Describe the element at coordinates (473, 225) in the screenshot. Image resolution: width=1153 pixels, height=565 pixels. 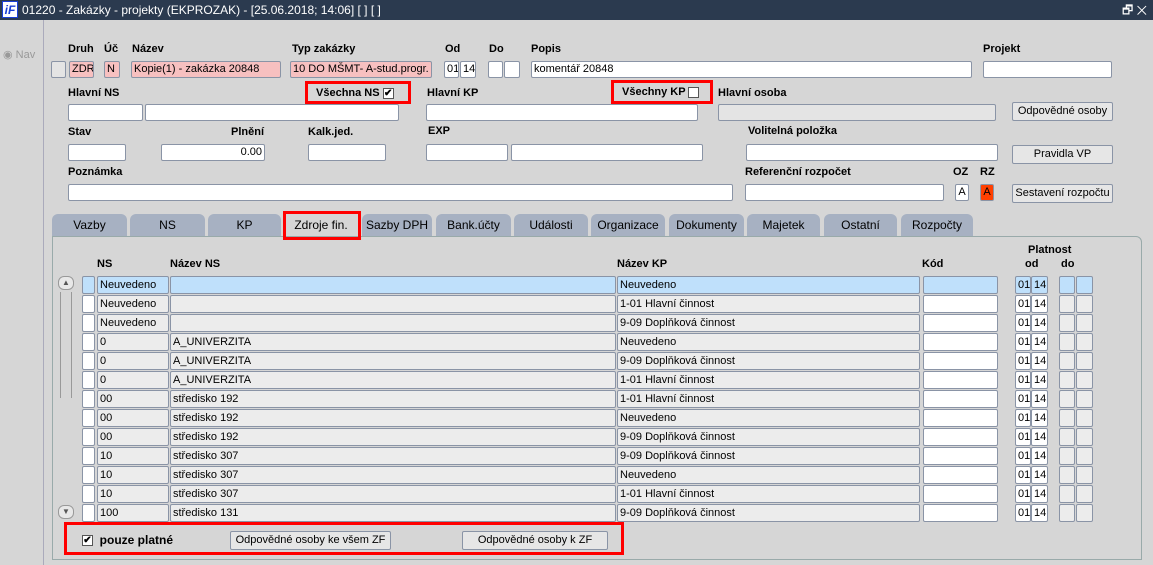
I see `tab-5: Bank.účty` at that location.